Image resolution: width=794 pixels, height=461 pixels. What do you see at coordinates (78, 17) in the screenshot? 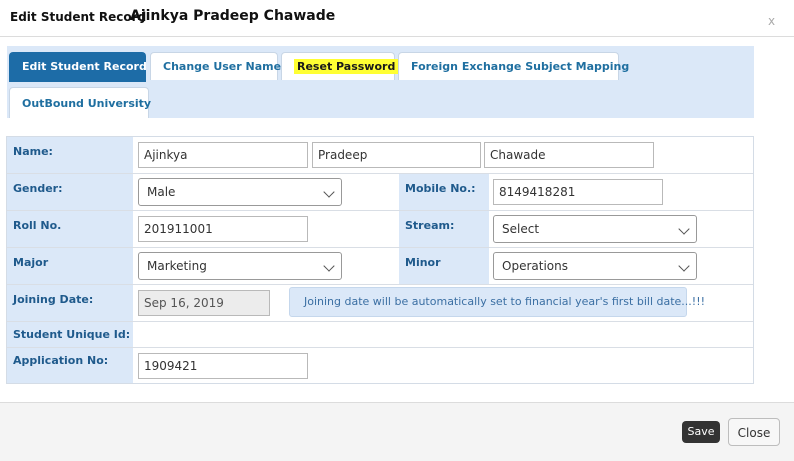
I see `dialog-title: Edit Student Record` at bounding box center [78, 17].